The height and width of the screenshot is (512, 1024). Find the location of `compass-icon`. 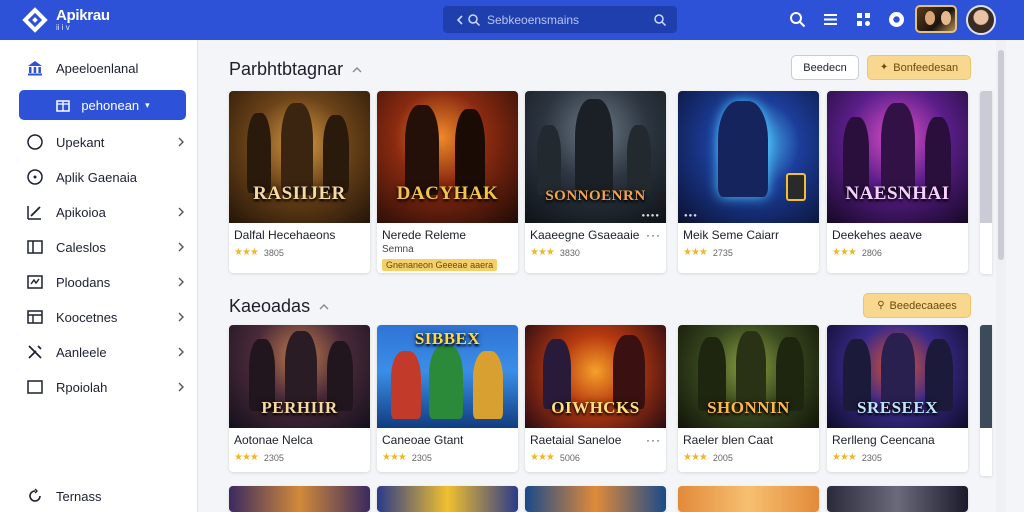

compass-icon is located at coordinates (35, 177).